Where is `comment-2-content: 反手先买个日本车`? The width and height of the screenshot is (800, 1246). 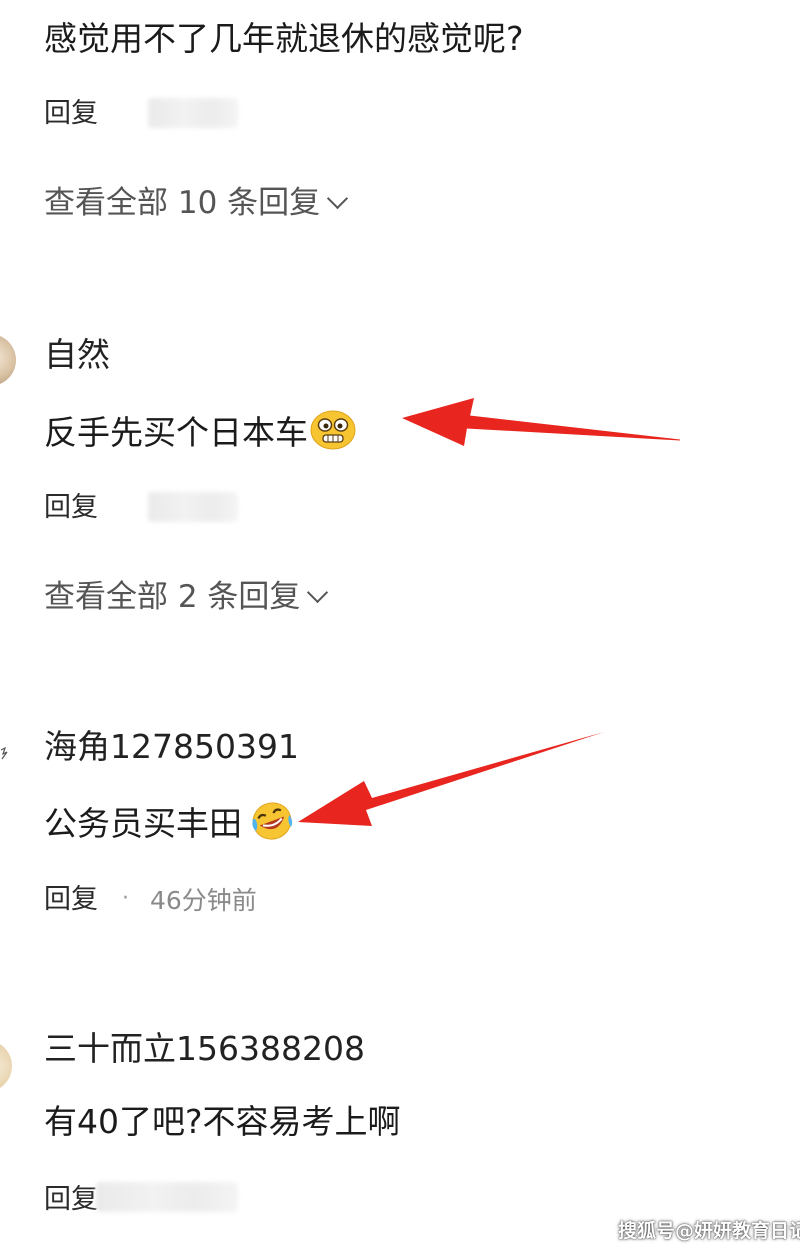 comment-2-content: 反手先买个日本车 is located at coordinates (176, 432).